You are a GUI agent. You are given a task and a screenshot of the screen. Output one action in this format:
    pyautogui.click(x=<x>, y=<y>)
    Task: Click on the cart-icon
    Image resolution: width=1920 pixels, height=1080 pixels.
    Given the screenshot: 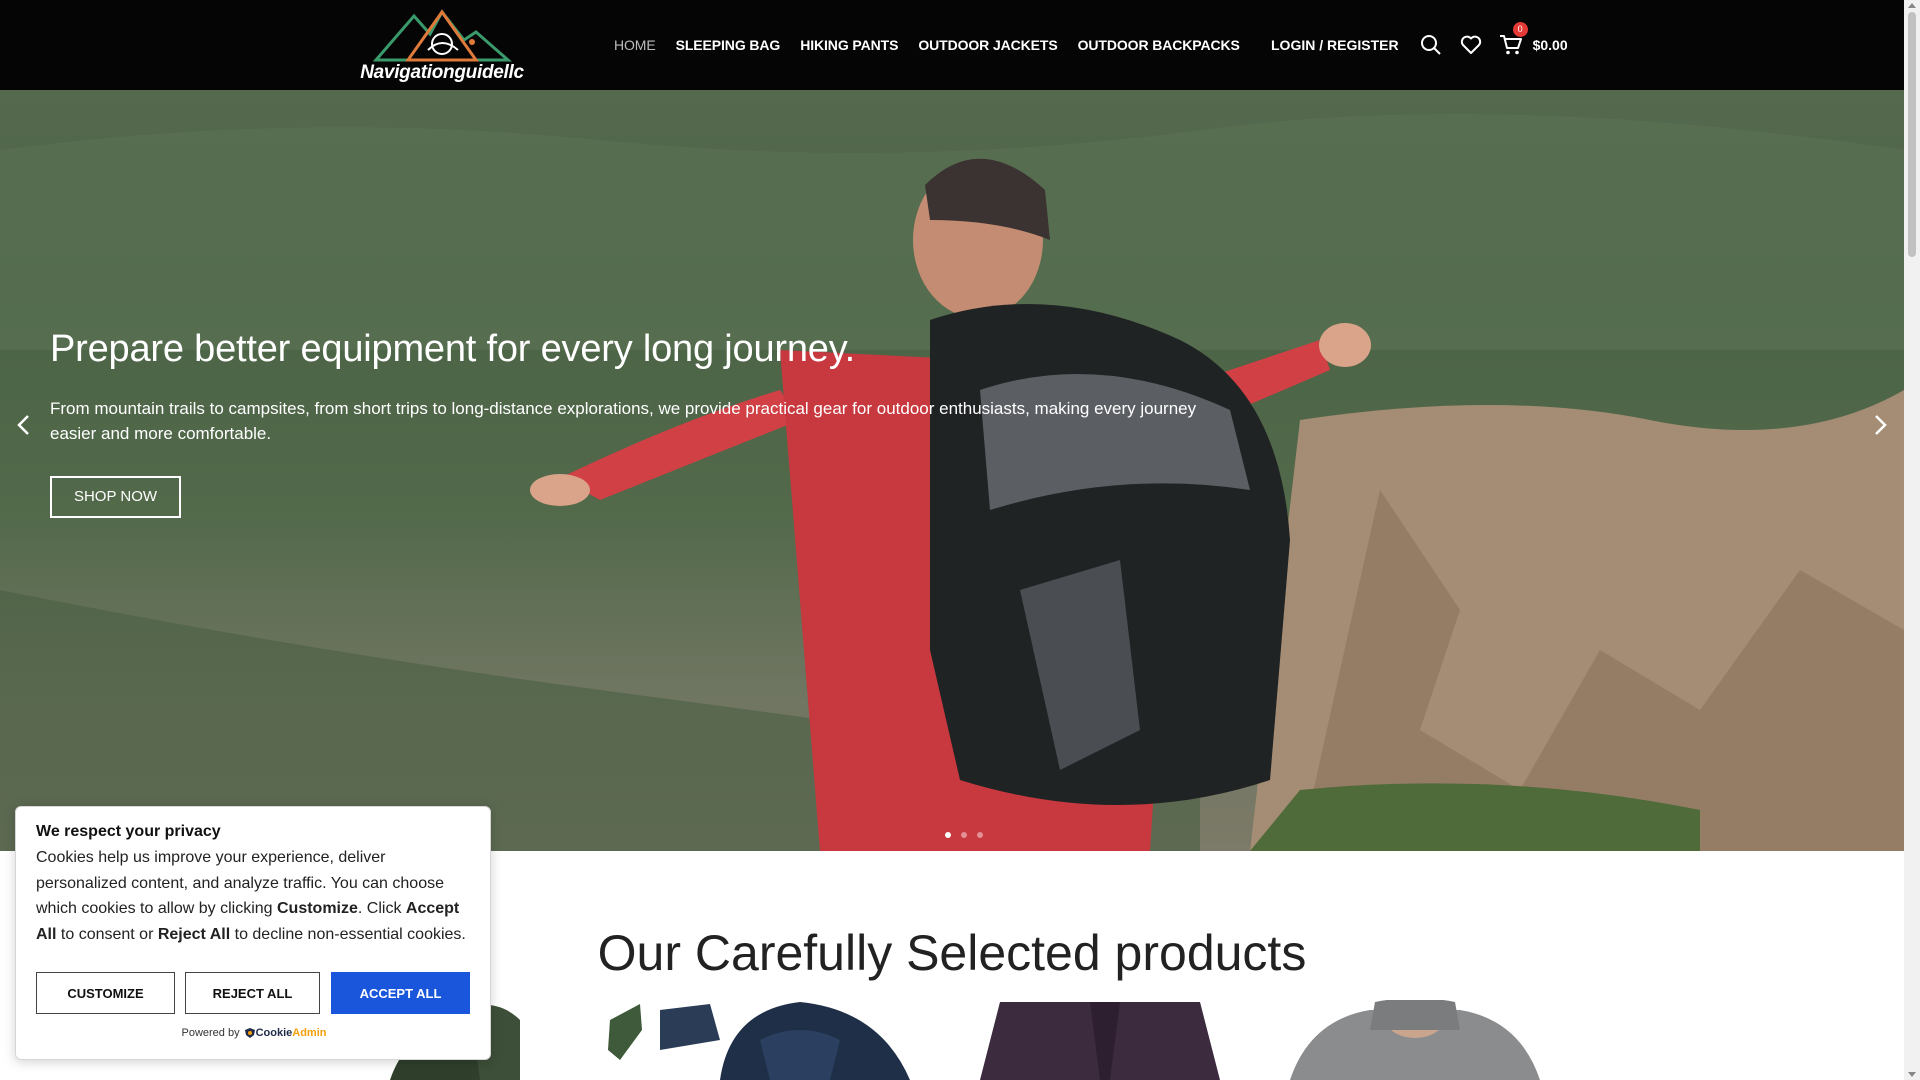 What is the action you would take?
    pyautogui.click(x=1510, y=45)
    